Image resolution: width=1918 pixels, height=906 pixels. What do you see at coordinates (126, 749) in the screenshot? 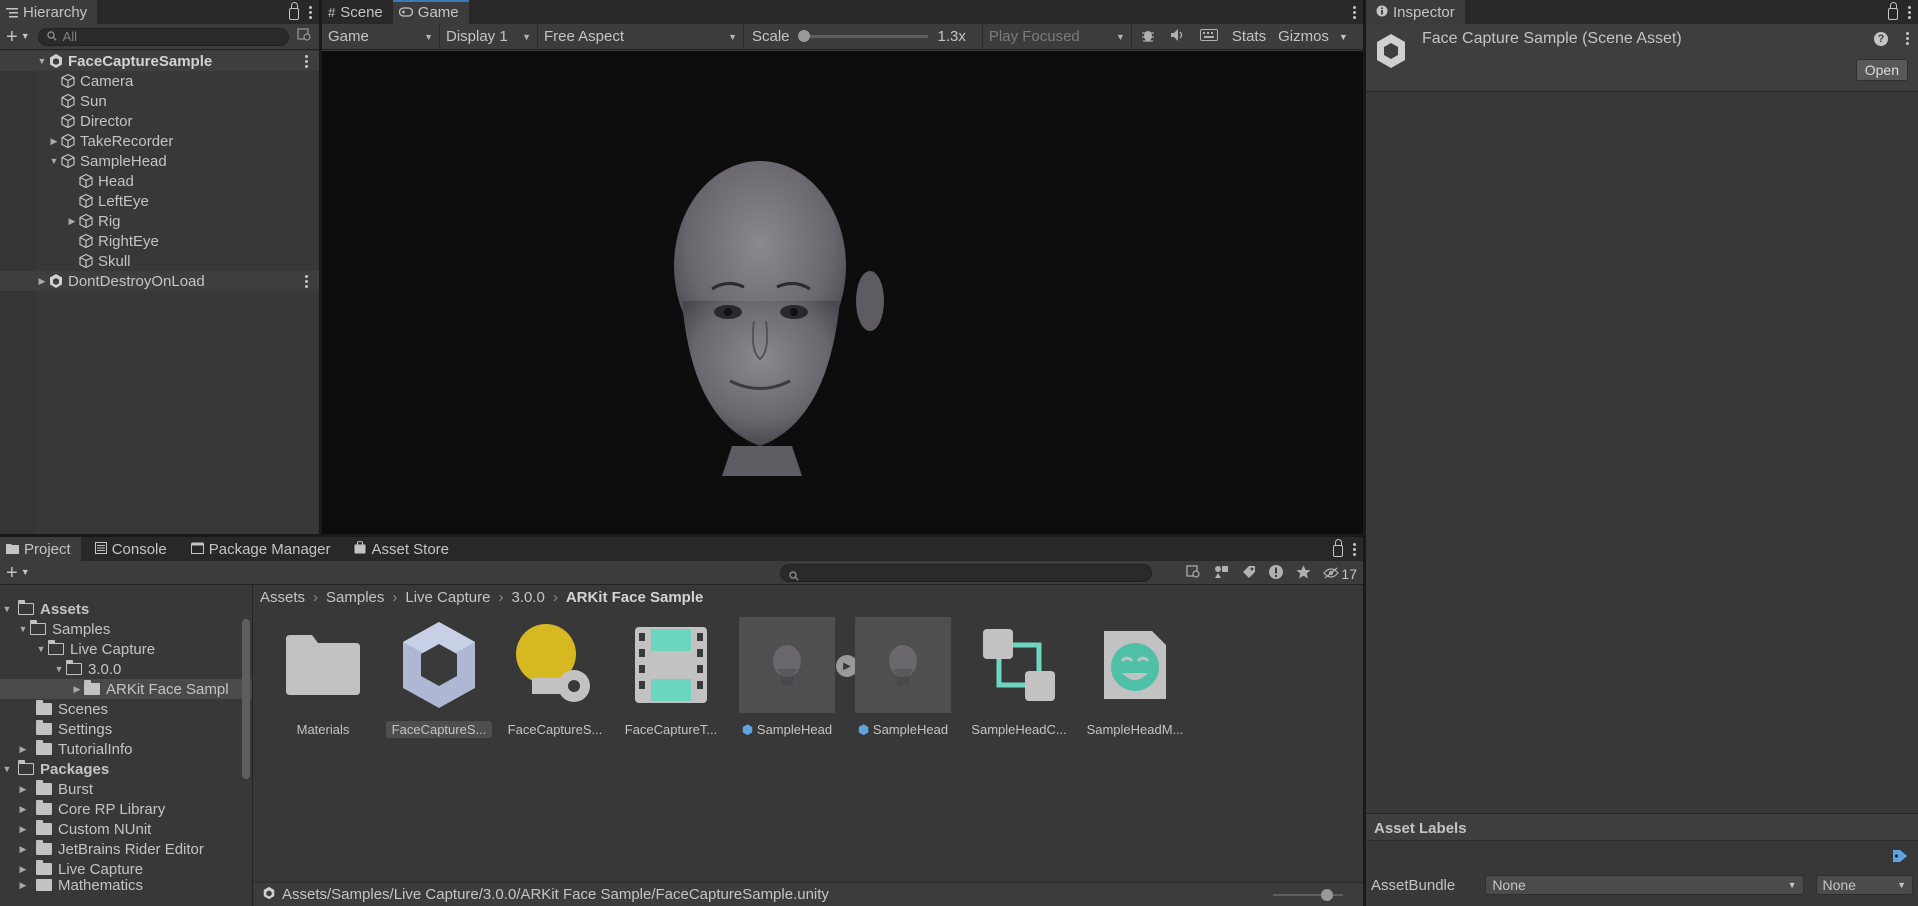
I see `tree-item-tutorialinfo: ▶ TutorialInfo` at bounding box center [126, 749].